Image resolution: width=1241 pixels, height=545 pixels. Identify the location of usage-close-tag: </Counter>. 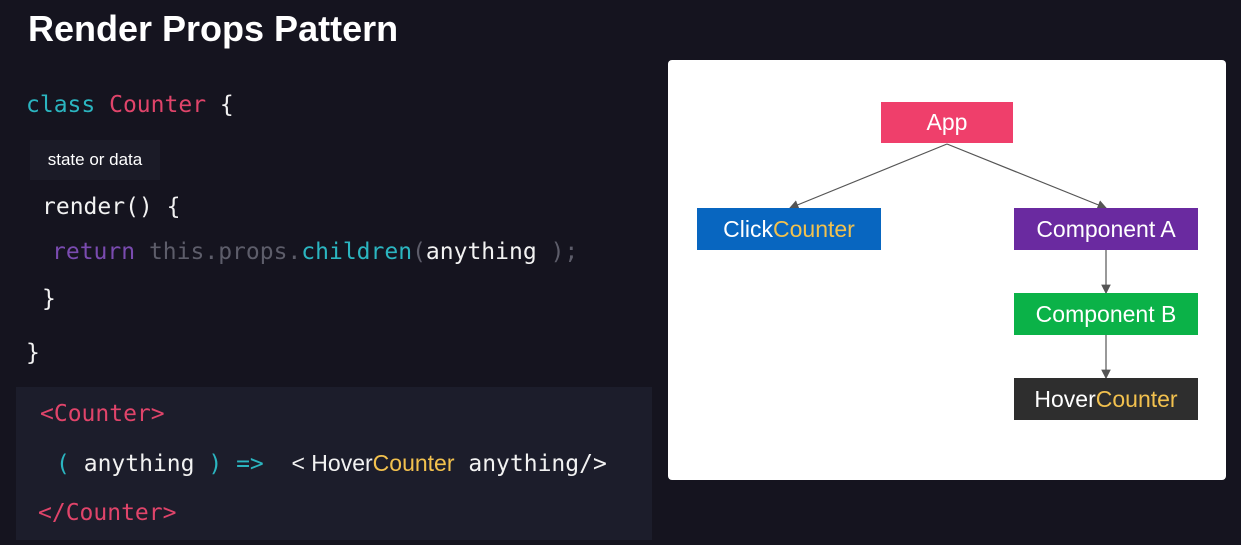
(107, 513).